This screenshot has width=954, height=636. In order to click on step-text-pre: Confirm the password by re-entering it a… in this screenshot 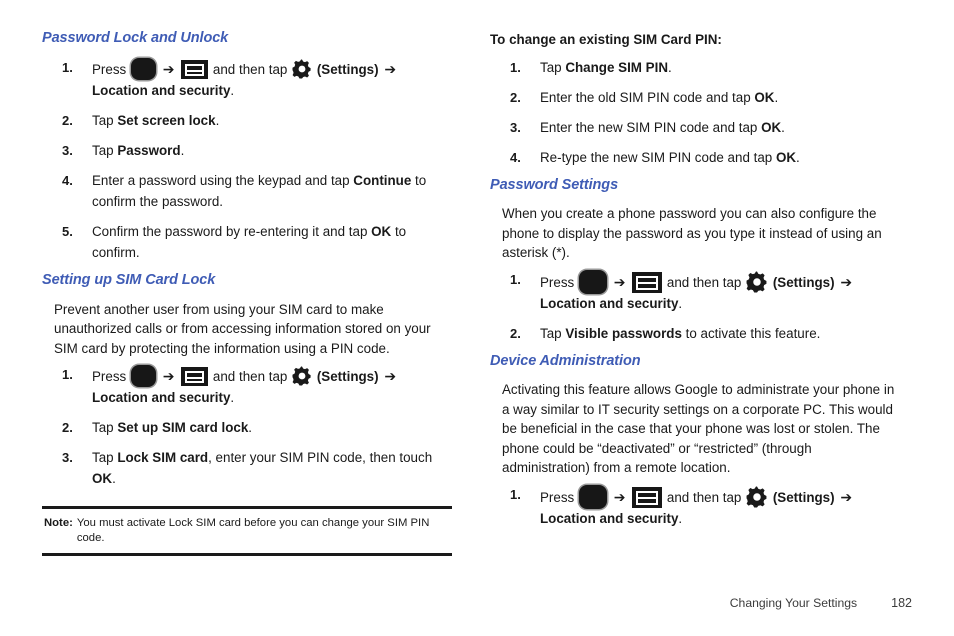, I will do `click(232, 232)`.